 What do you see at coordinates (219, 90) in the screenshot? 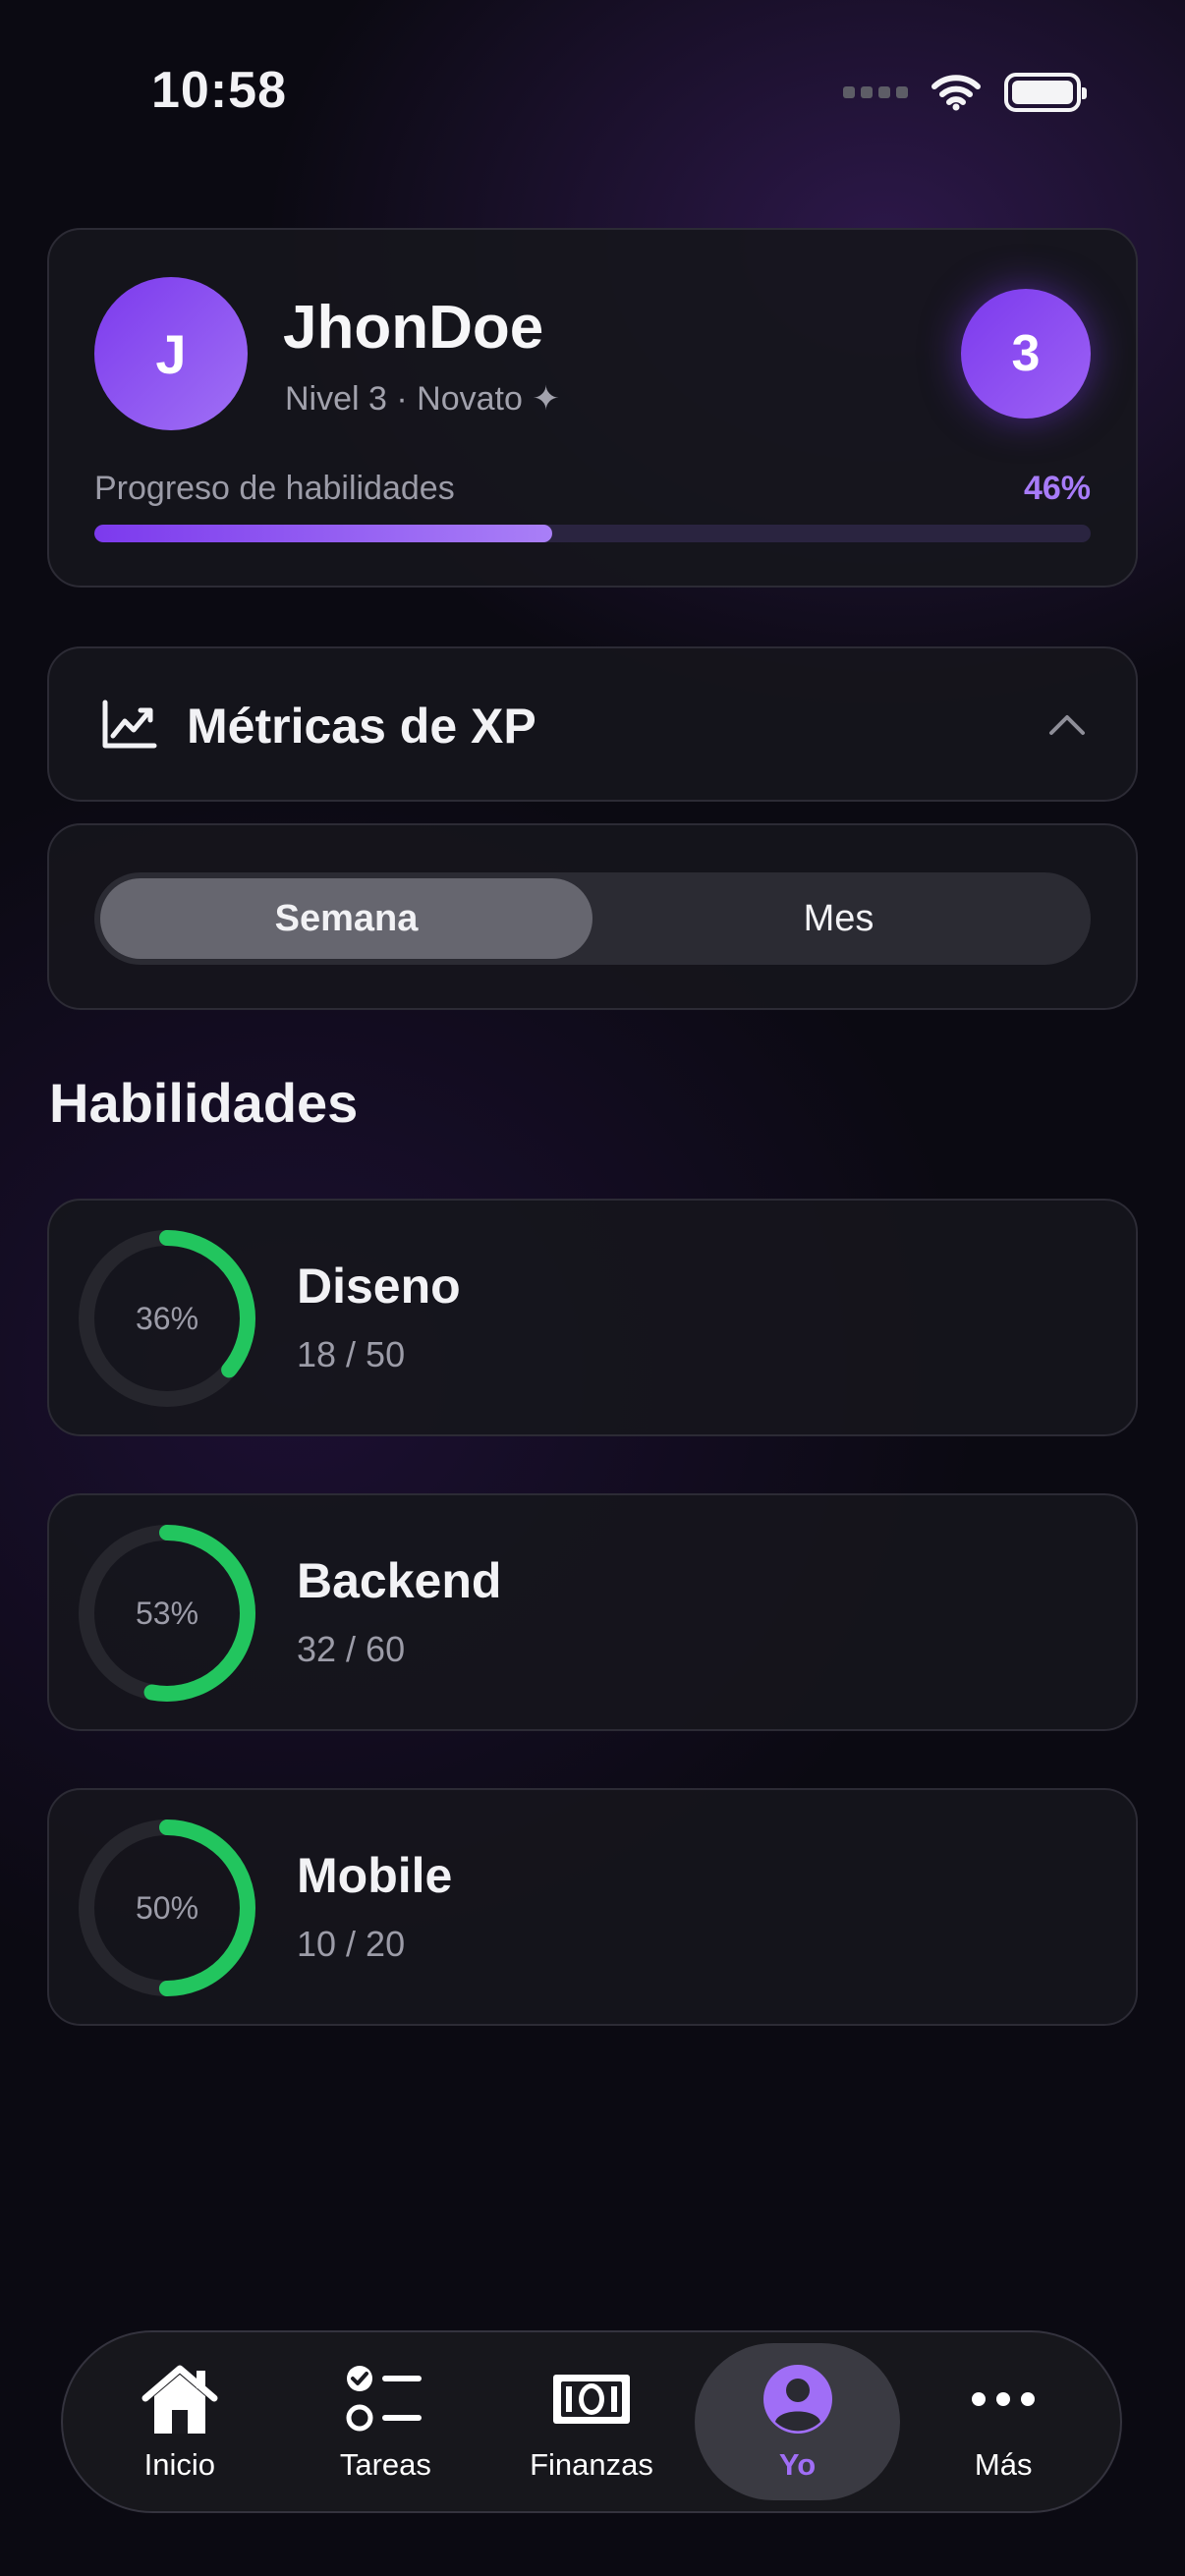
I see `status-time: 10:58` at bounding box center [219, 90].